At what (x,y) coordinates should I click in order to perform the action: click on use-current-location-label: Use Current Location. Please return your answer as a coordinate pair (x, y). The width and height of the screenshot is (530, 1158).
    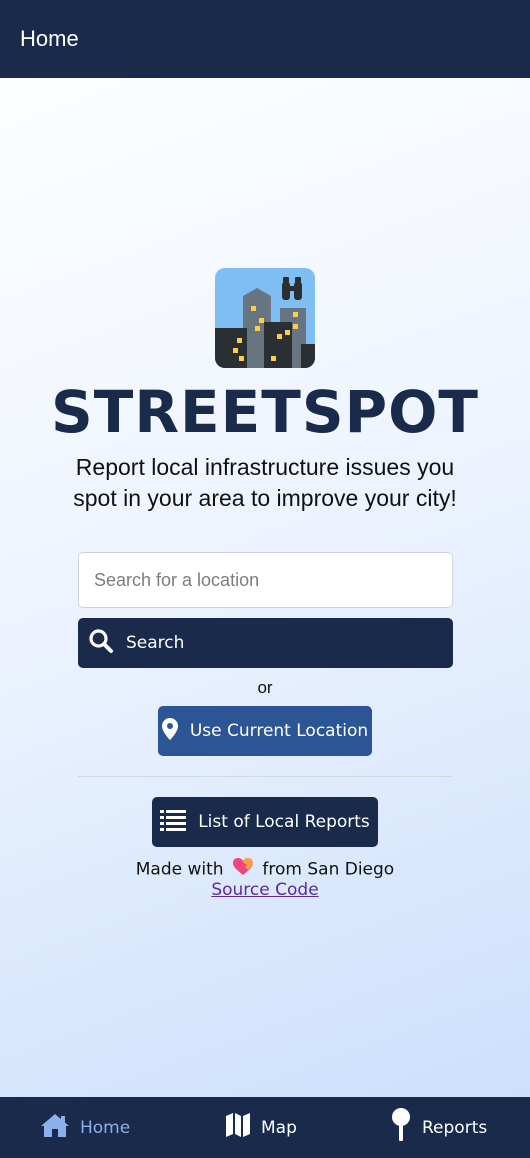
    Looking at the image, I should click on (279, 731).